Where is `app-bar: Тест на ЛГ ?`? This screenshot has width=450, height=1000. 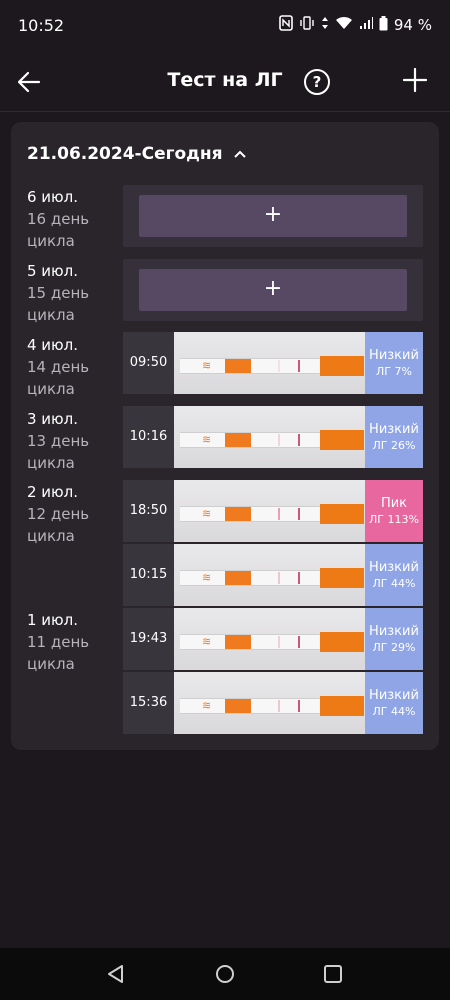 app-bar: Тест на ЛГ ? is located at coordinates (225, 83).